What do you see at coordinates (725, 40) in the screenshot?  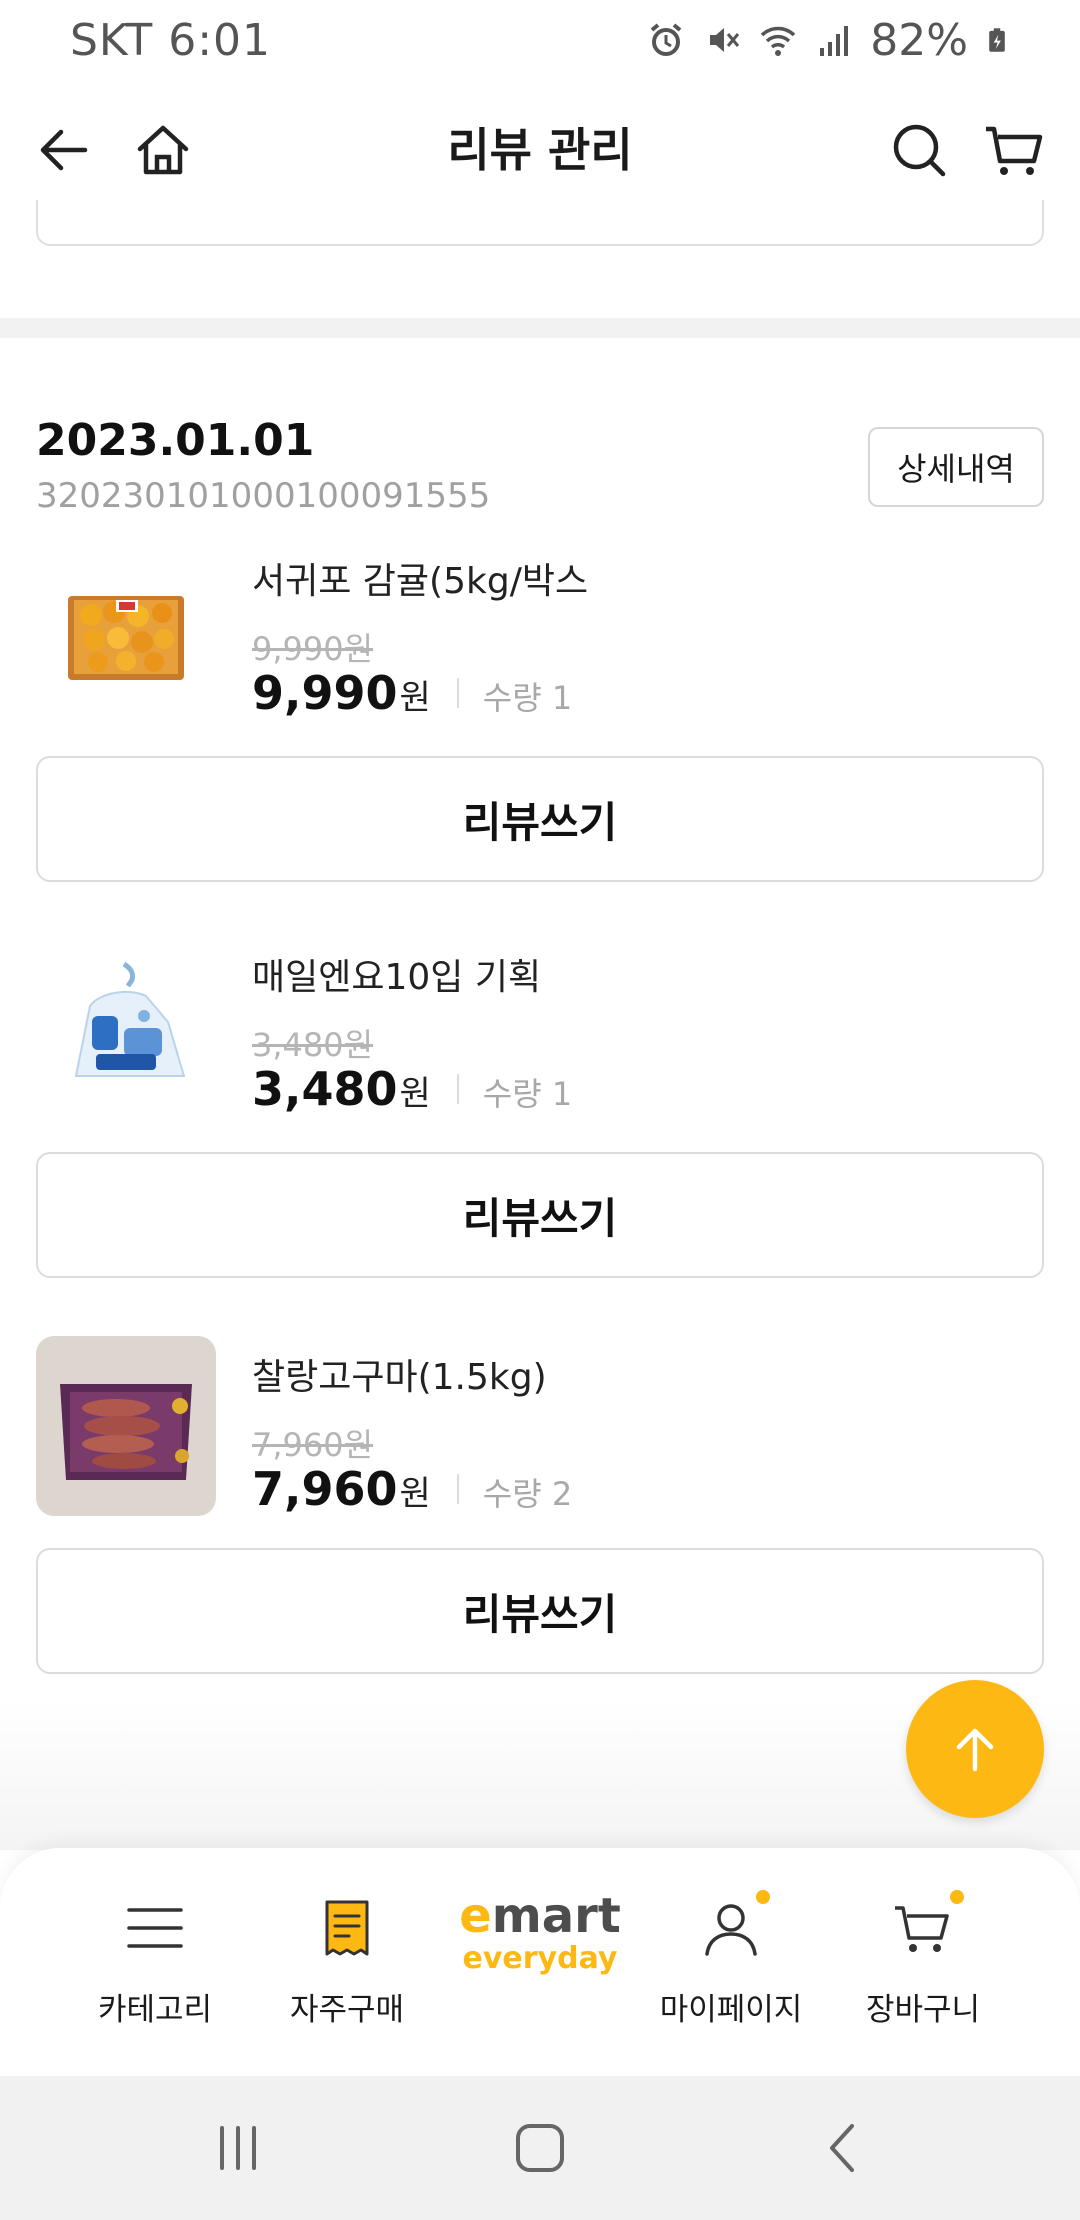 I see `mute-icon` at bounding box center [725, 40].